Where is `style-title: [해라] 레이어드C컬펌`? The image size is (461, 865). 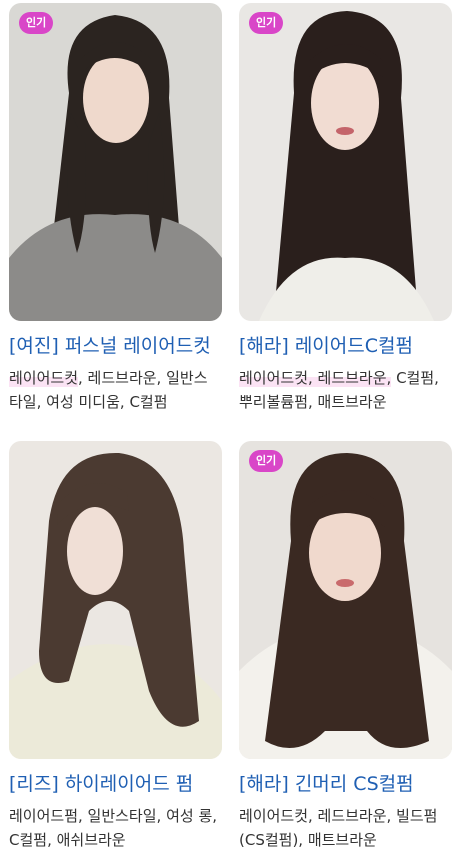
style-title: [해라] 레이어드C컬펌 is located at coordinates (344, 346).